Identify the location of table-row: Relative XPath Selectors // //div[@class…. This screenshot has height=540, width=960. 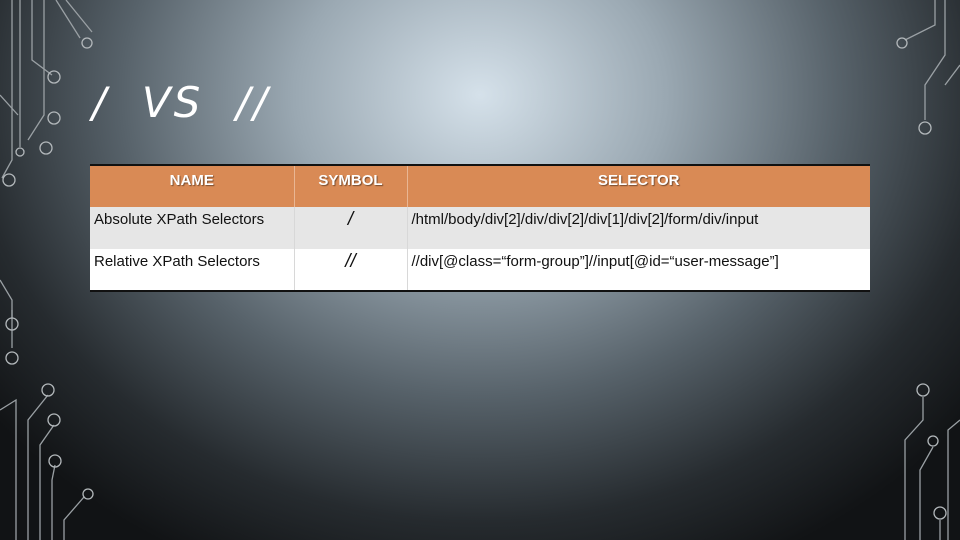
(480, 270).